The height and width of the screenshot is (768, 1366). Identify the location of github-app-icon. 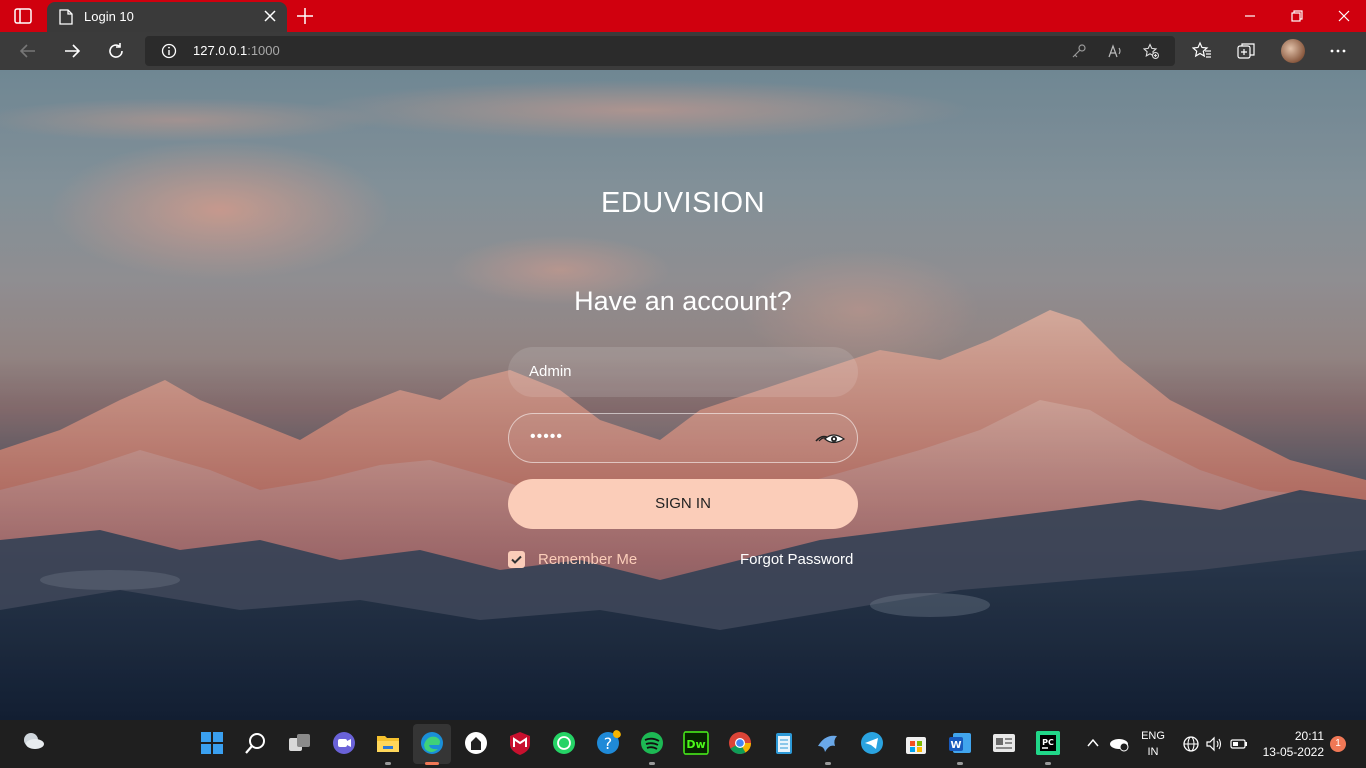
(476, 743).